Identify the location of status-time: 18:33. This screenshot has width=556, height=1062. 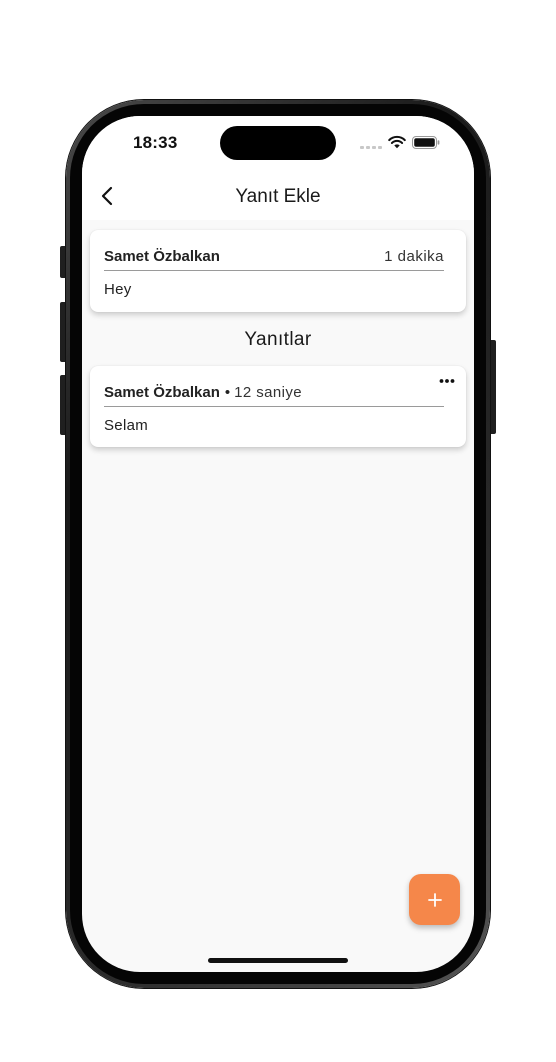
(155, 142).